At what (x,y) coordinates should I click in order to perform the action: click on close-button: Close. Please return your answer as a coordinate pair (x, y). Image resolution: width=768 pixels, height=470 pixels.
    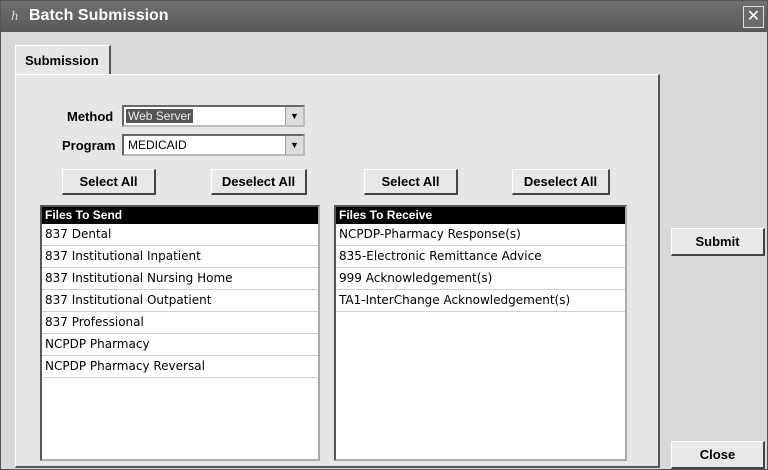
    Looking at the image, I should click on (718, 455).